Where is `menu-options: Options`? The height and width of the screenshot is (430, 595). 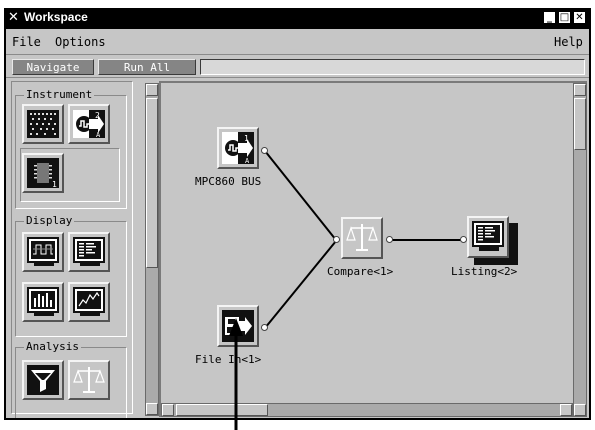
menu-options: Options is located at coordinates (80, 42).